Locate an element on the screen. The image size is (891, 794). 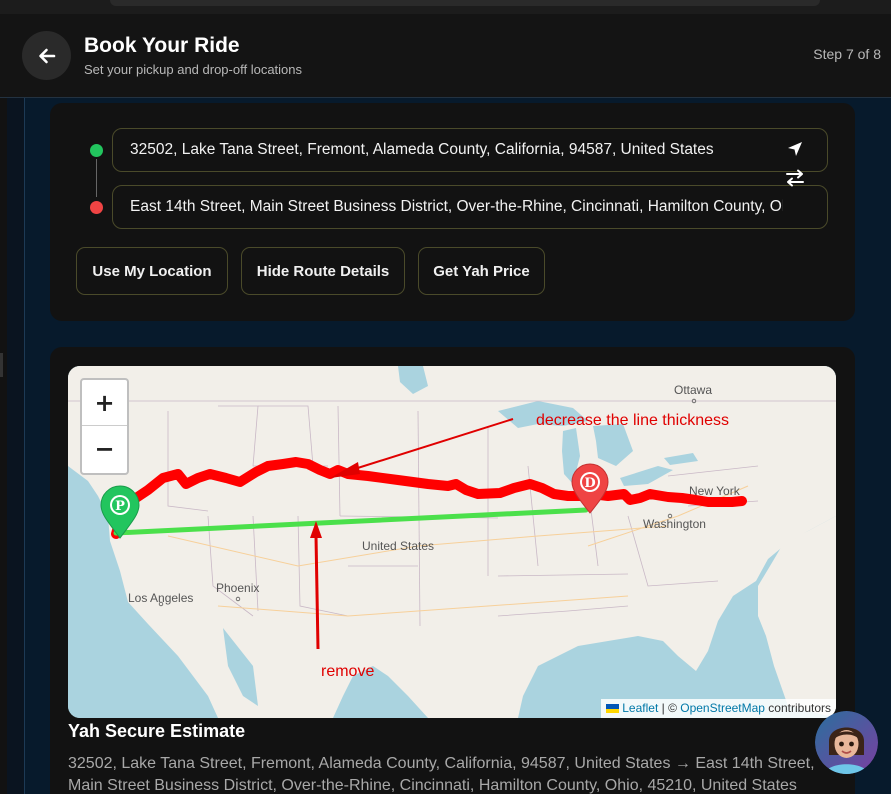
hide-route-details-button: Hide Route Details is located at coordinates (323, 271).